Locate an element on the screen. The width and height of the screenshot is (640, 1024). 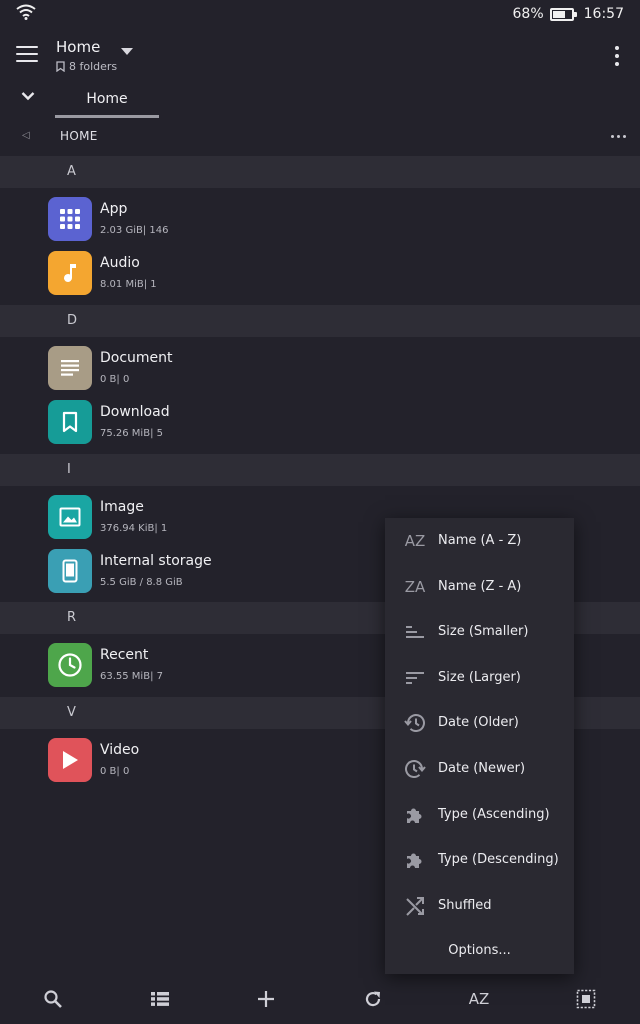
select-all-icon is located at coordinates (586, 999).